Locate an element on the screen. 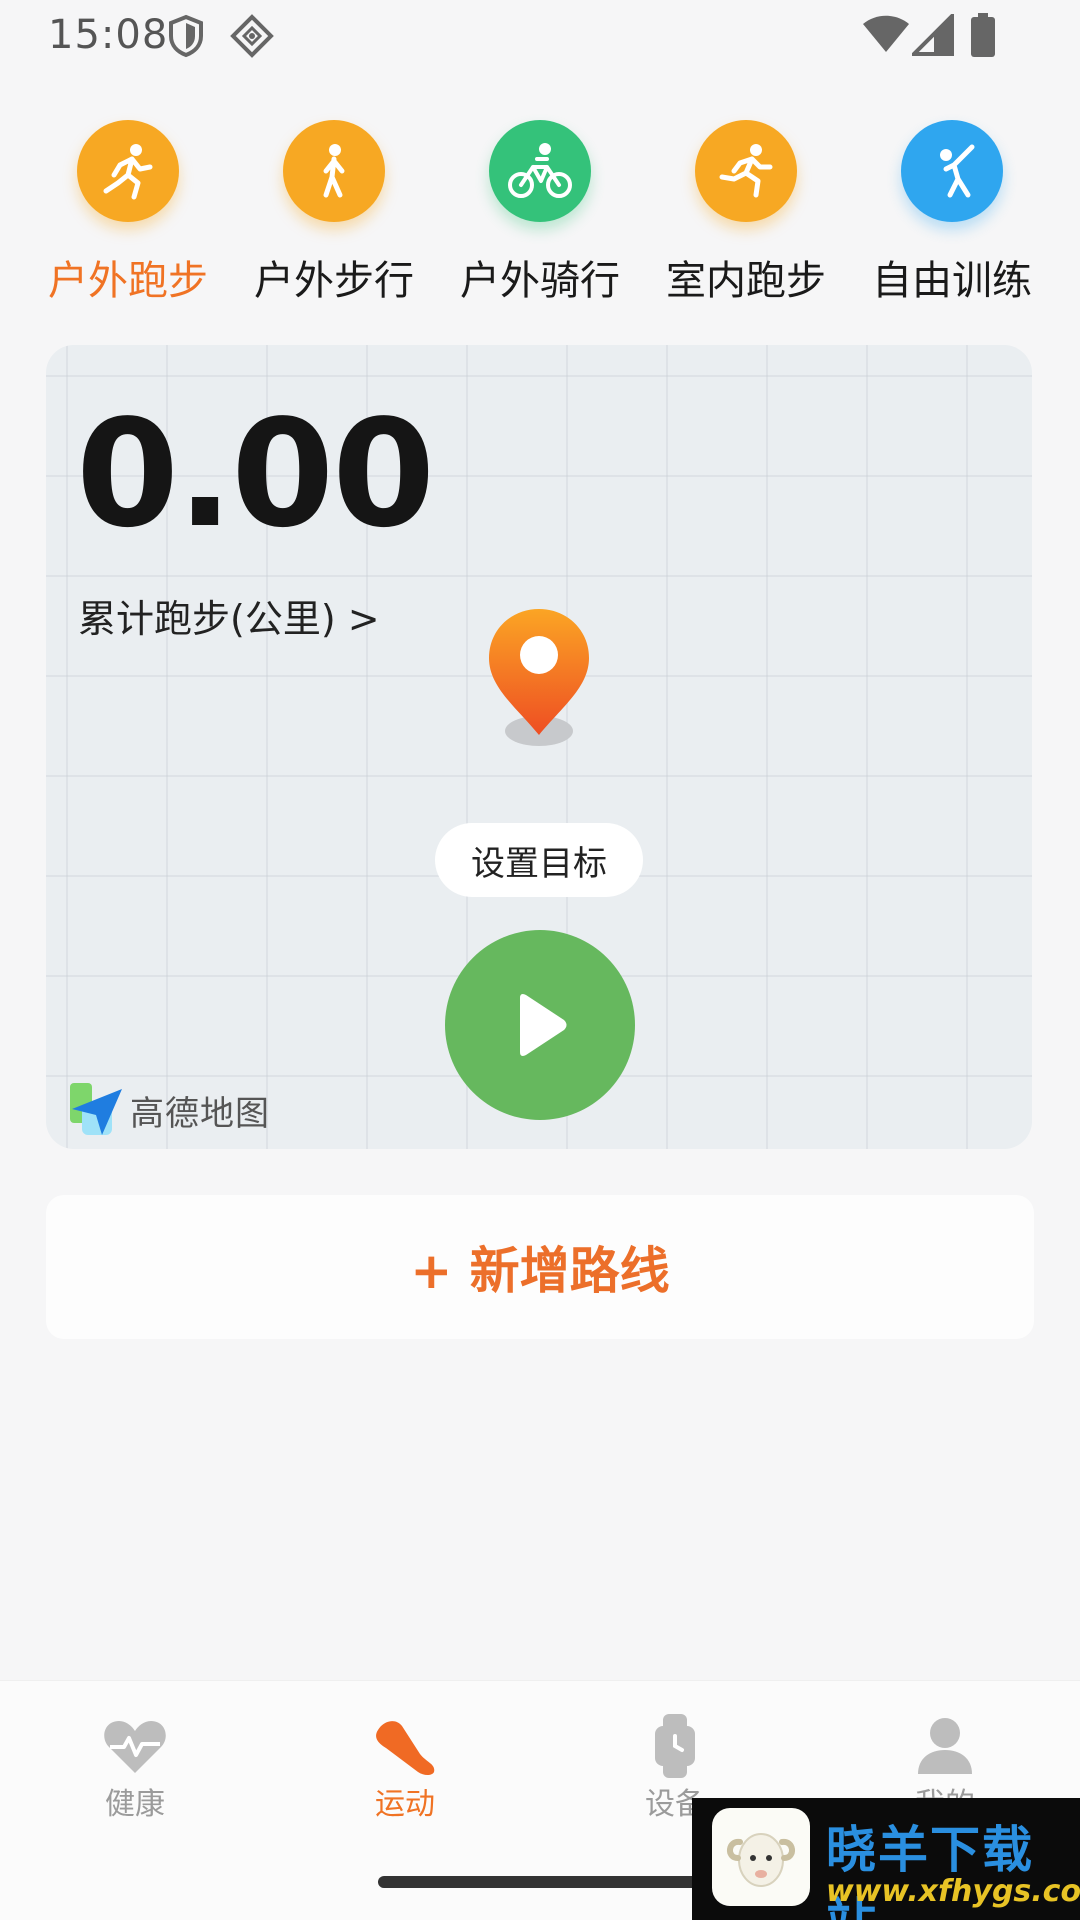 Image resolution: width=1080 pixels, height=1920 pixels. running-icon is located at coordinates (128, 171).